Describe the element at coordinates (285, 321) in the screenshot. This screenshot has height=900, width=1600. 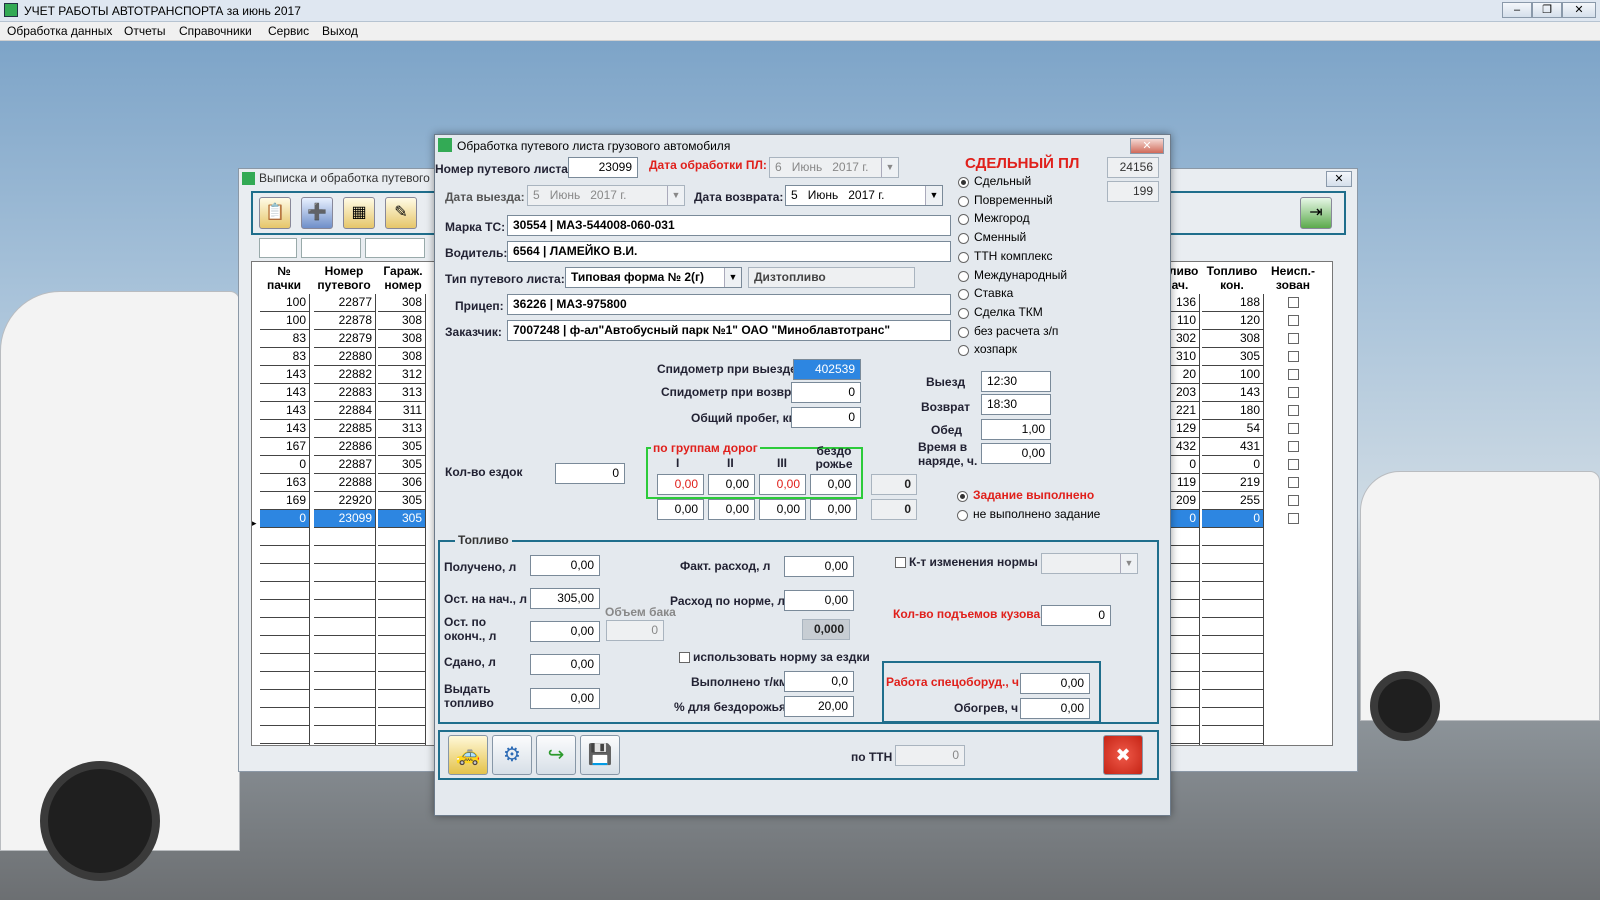
I see `table-cell-pack: 100` at that location.